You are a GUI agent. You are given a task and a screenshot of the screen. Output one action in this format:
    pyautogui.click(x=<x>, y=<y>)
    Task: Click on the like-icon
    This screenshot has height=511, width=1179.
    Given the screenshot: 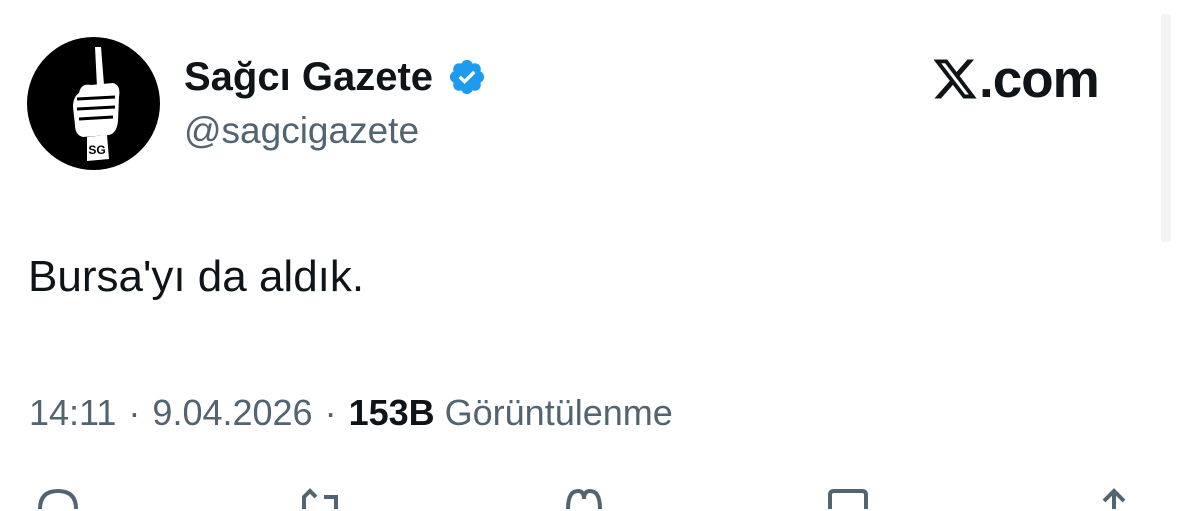 What is the action you would take?
    pyautogui.click(x=584, y=499)
    